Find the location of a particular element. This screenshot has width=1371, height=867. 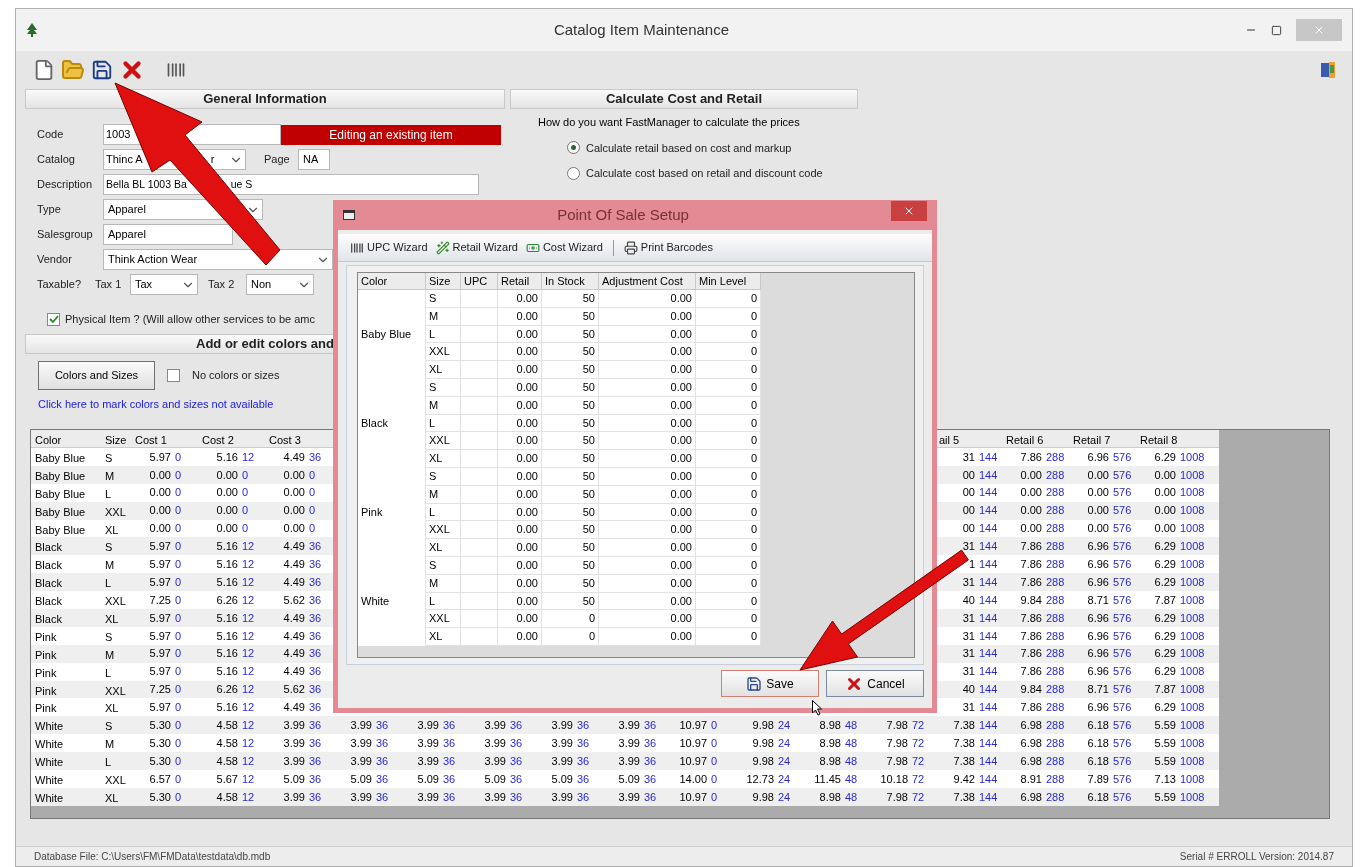

grid-cell-text: 5.16 is located at coordinates (226, 636).